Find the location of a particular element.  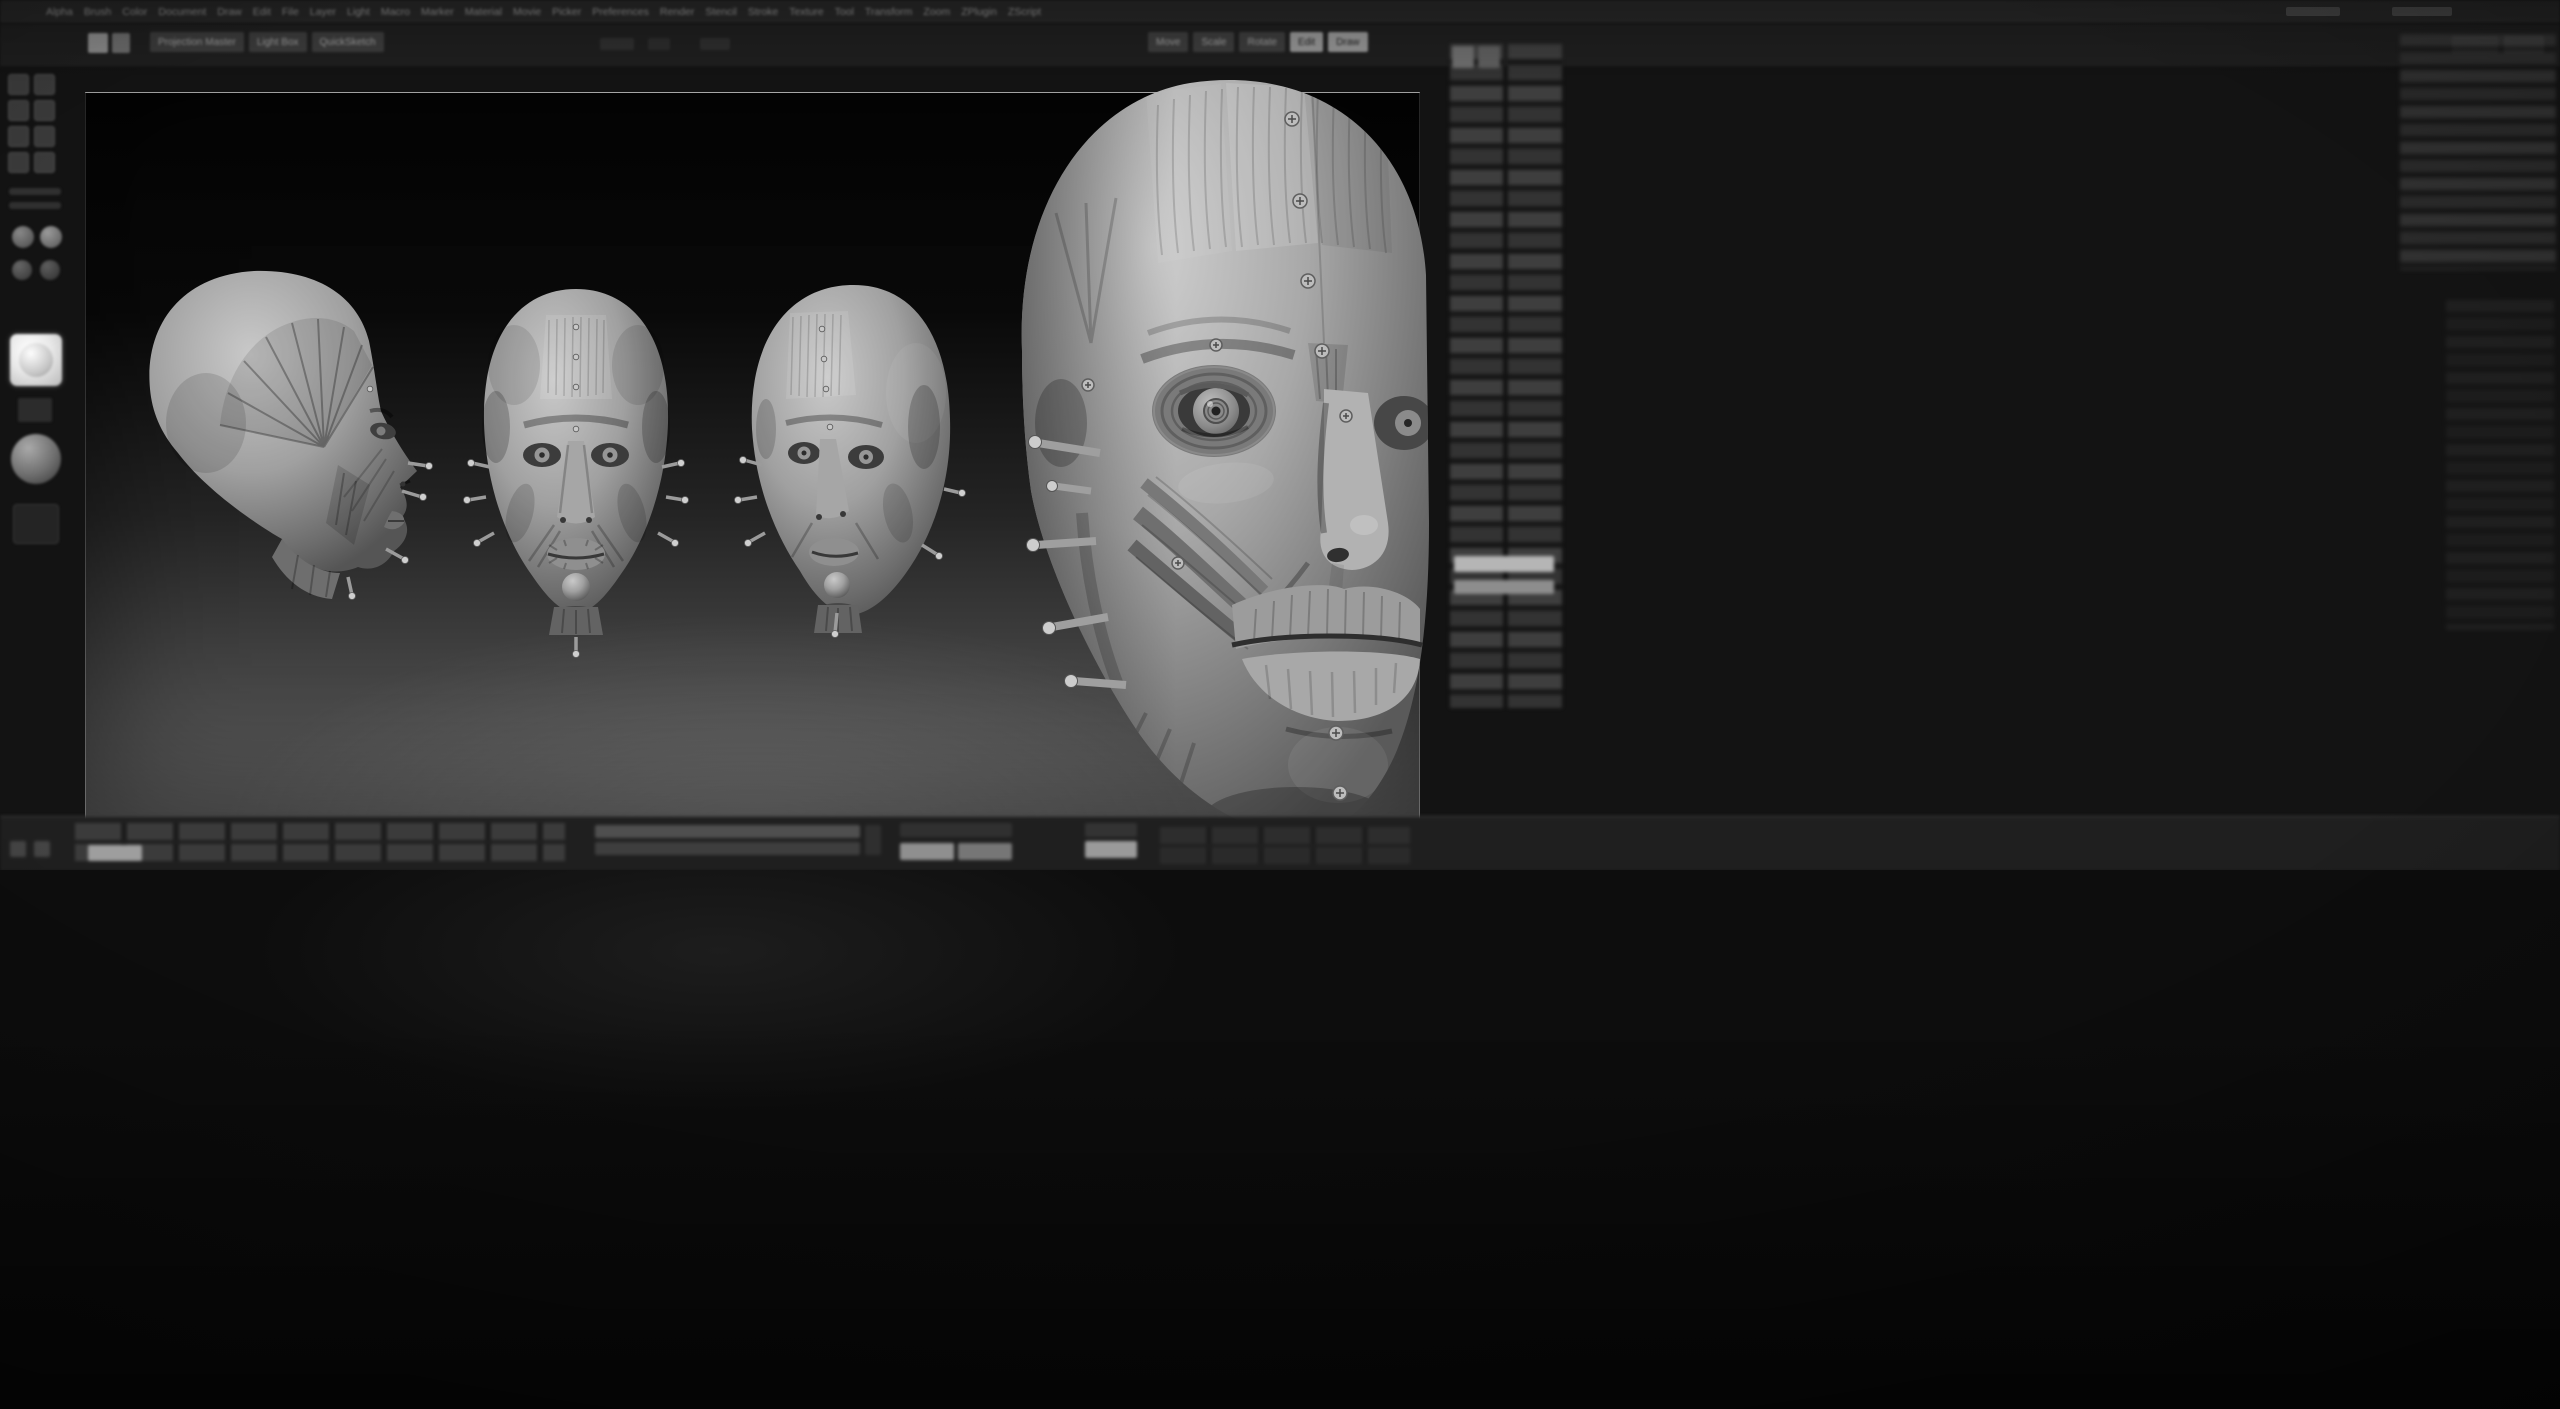

menu-item: Picker is located at coordinates (566, 12).